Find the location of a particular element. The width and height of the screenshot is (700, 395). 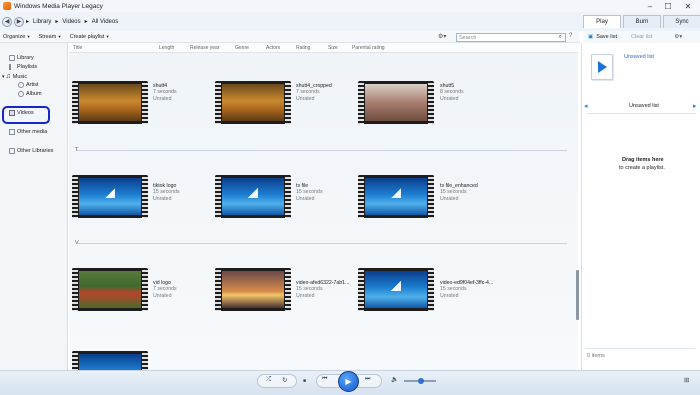

close-button: ✕ is located at coordinates (688, 6).